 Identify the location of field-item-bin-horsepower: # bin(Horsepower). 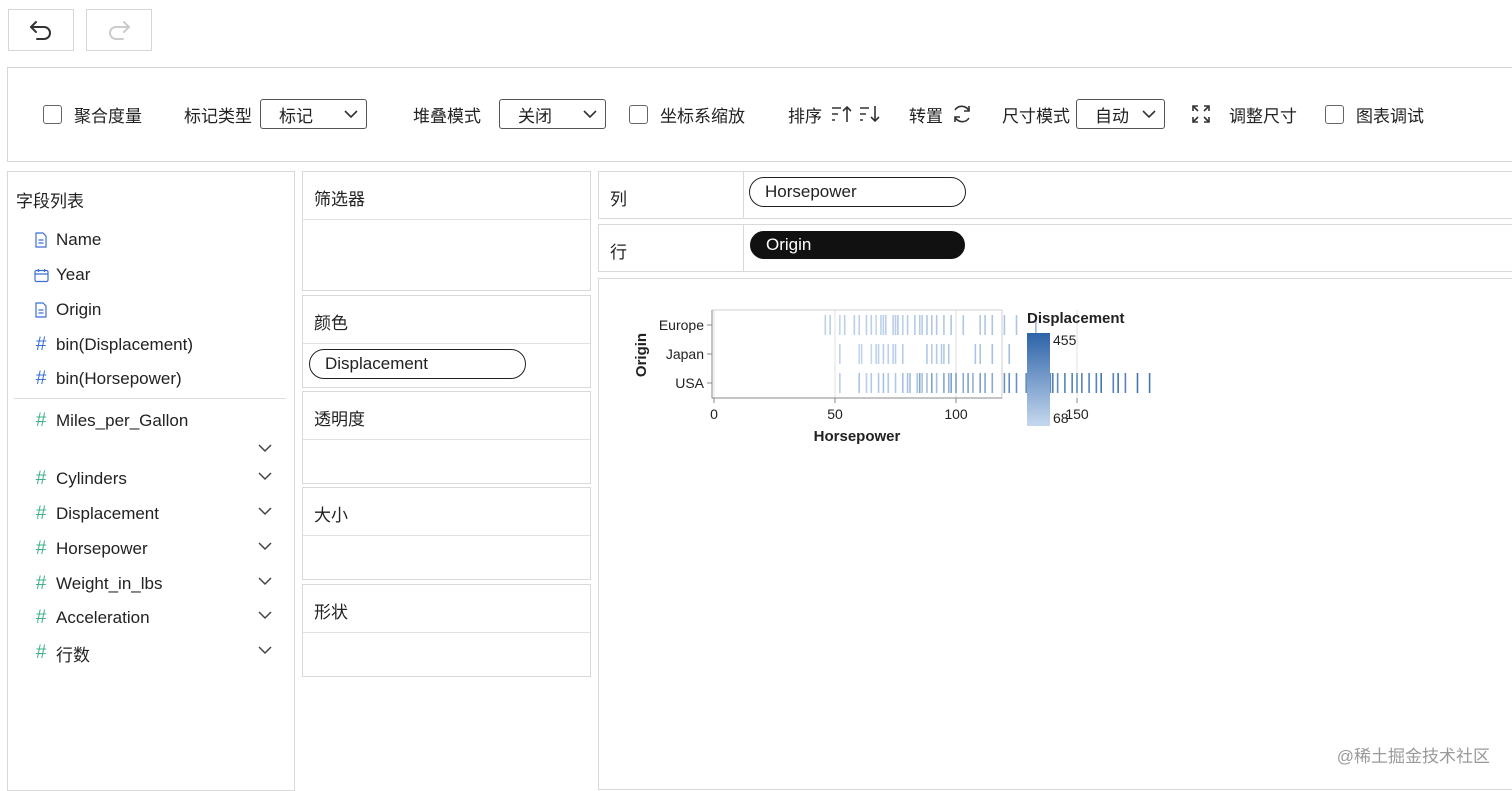
(152, 379).